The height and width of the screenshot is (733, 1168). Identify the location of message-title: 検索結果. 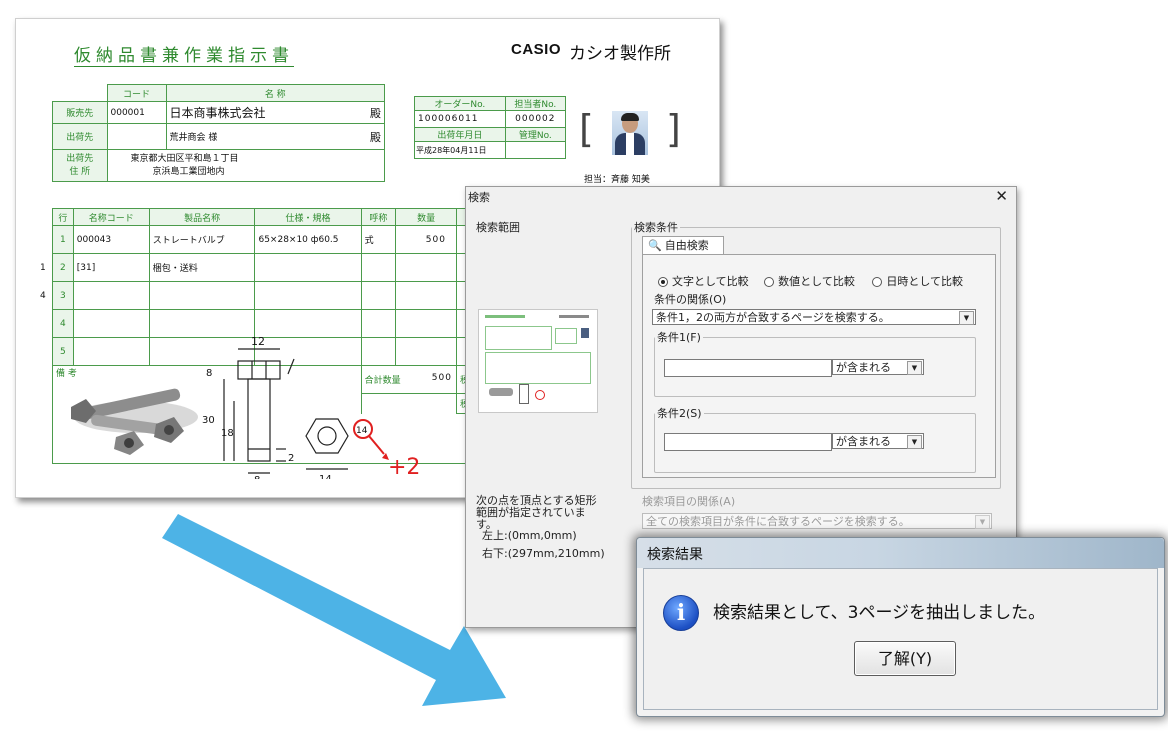
(675, 555).